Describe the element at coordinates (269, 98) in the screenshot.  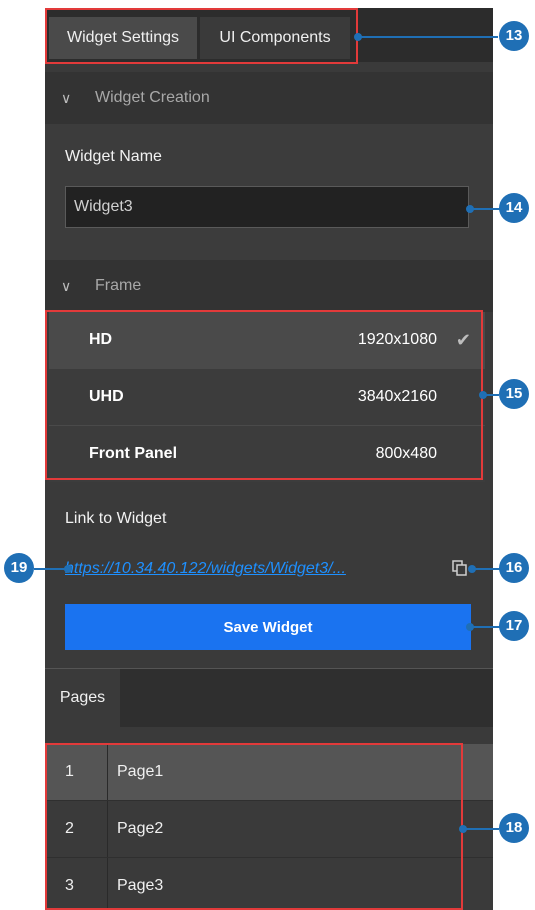
I see `widget-creation-header: ∨ Widget Creation` at that location.